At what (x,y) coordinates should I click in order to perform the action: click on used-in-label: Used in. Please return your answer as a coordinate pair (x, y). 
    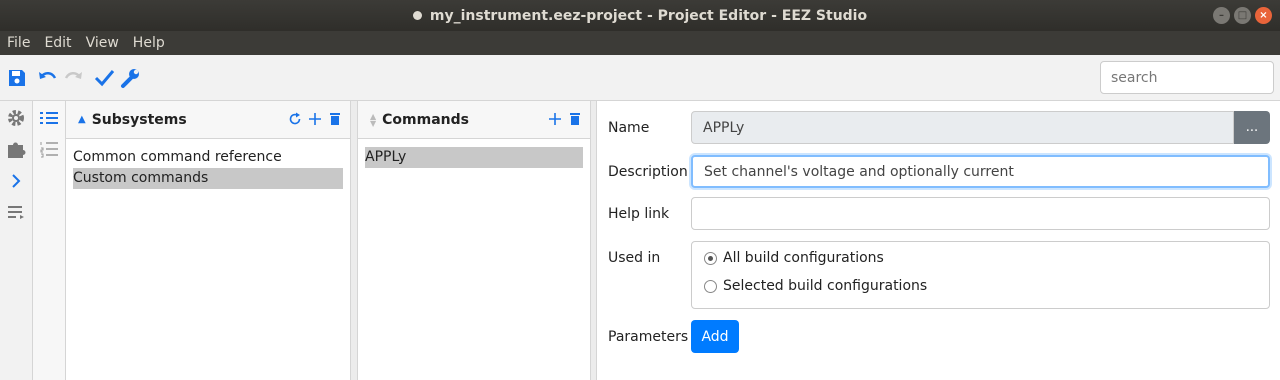
    Looking at the image, I should click on (634, 258).